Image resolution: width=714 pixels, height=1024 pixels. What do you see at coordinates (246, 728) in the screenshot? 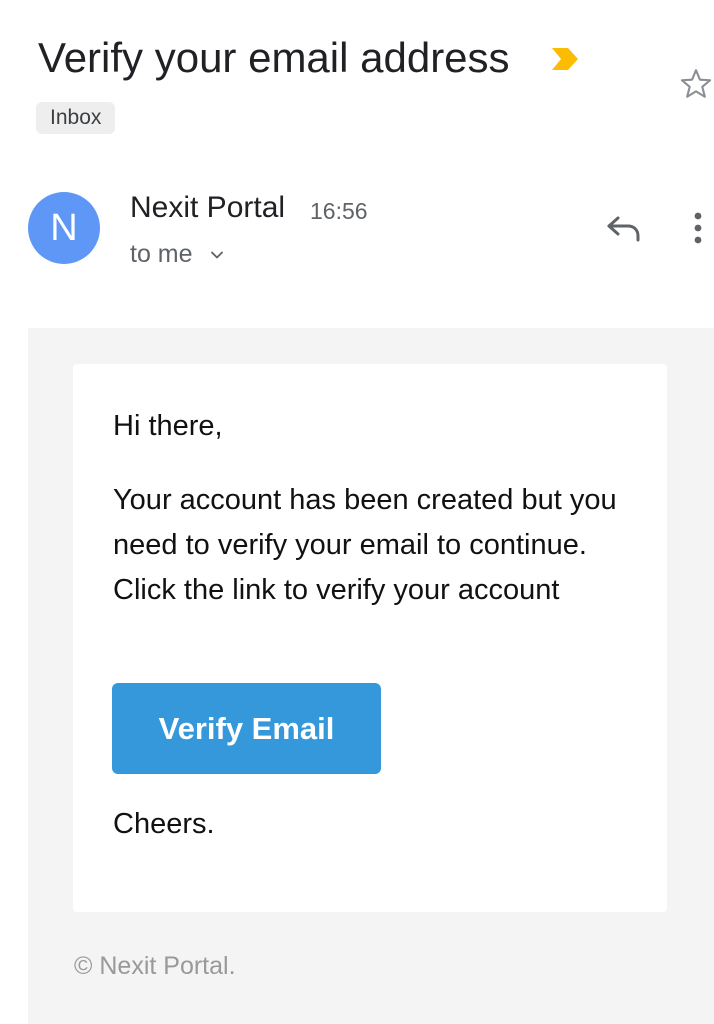
I see `verify-email-button: Verify Email` at bounding box center [246, 728].